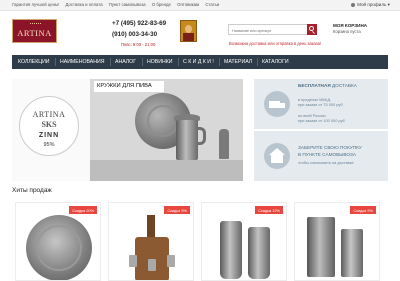 The width and height of the screenshot is (400, 281). Describe the element at coordinates (138, 44) in the screenshot. I see `working-hours: Пнвс: 9:00 - 21:00` at that location.